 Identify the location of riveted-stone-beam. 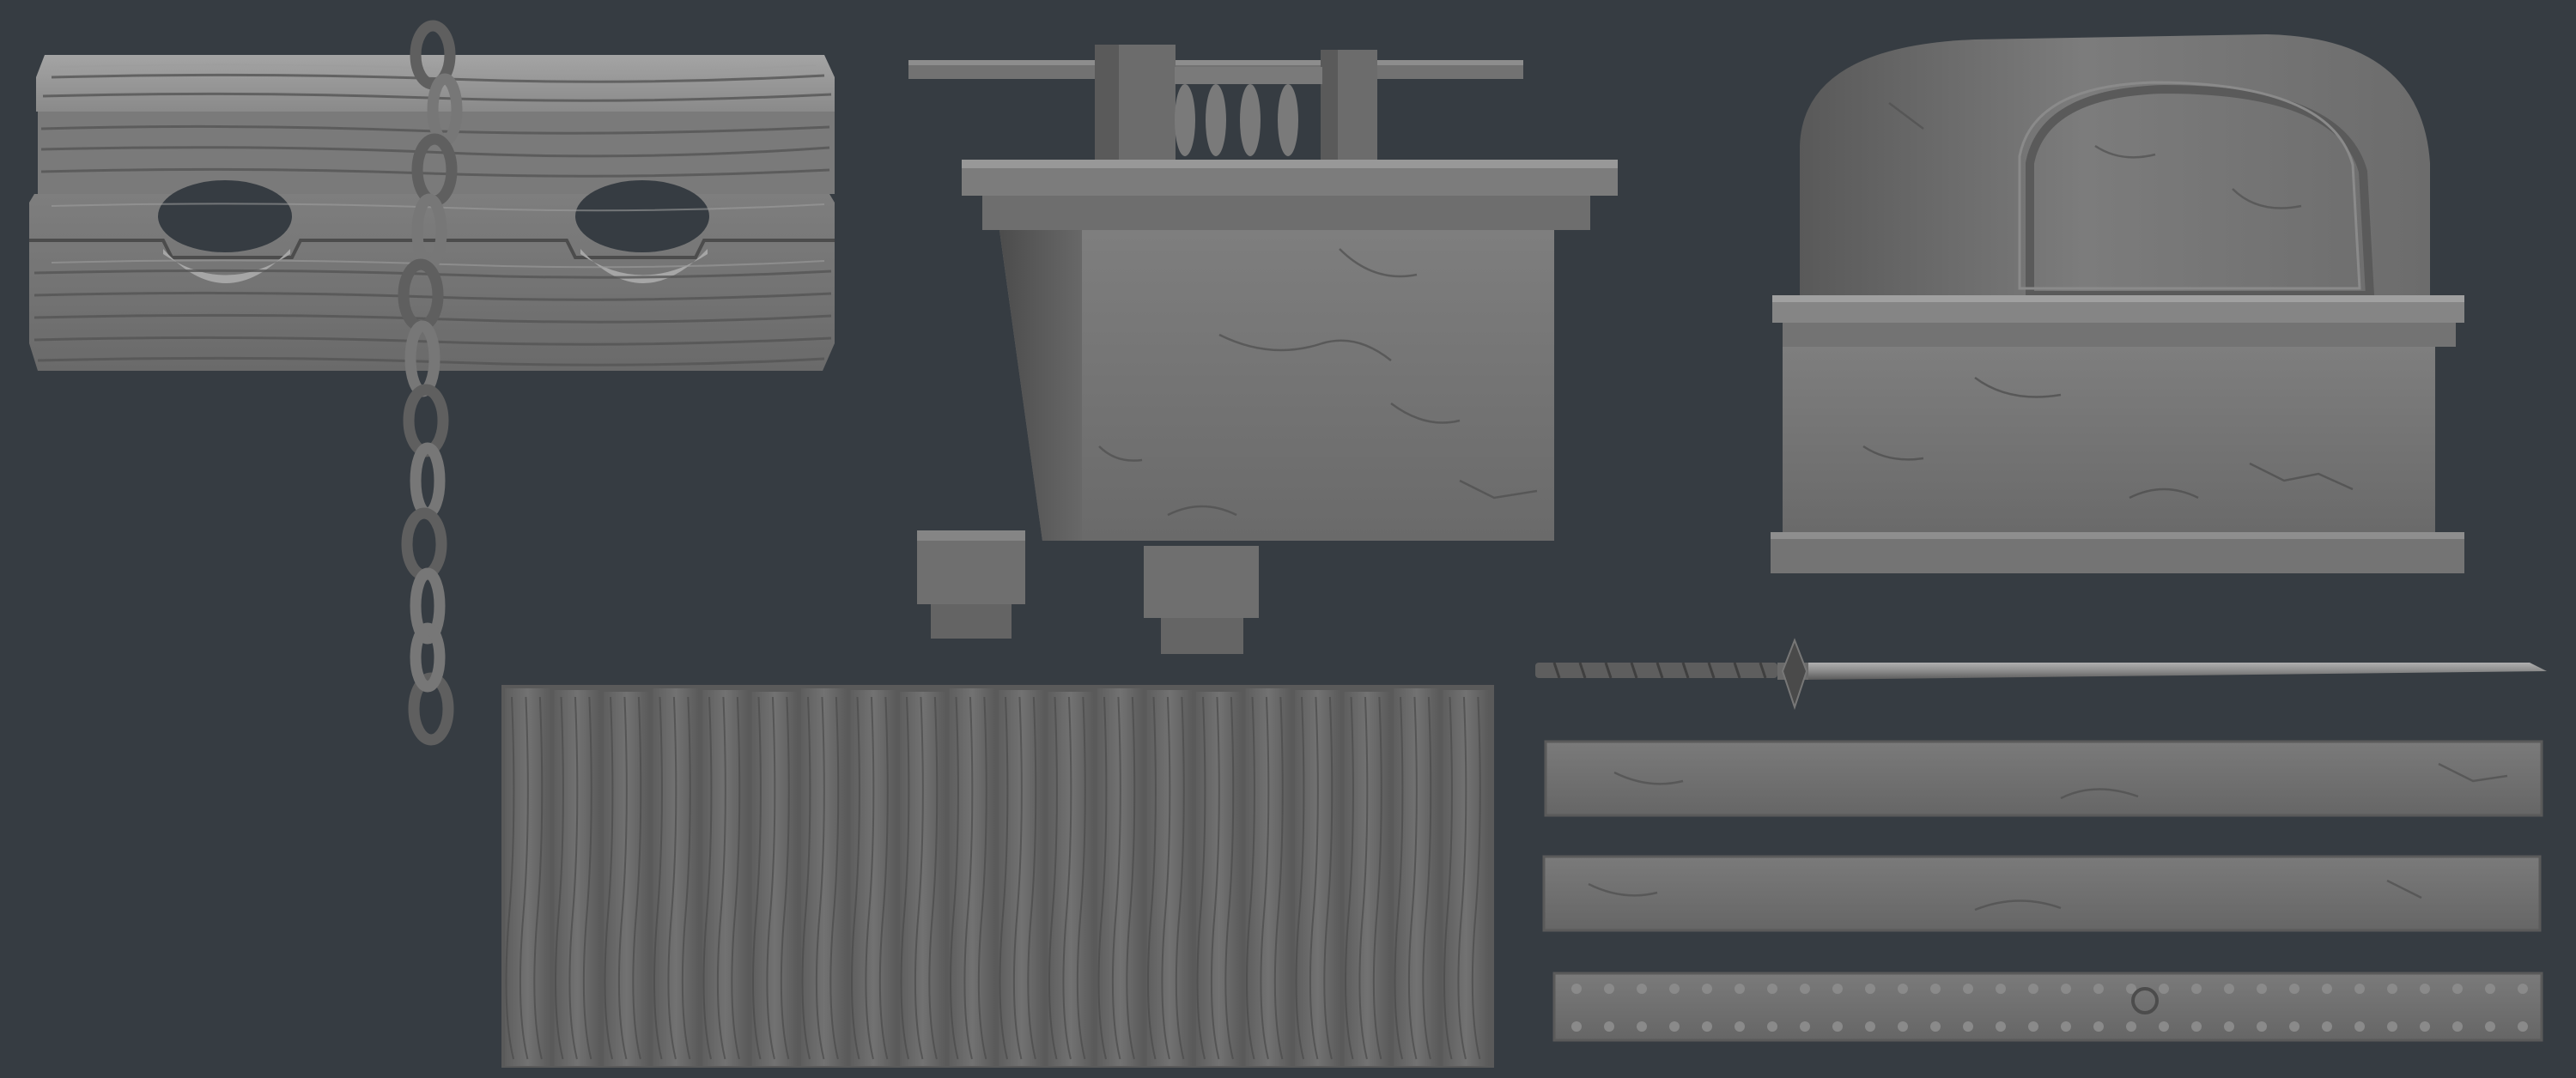
(2048, 1007).